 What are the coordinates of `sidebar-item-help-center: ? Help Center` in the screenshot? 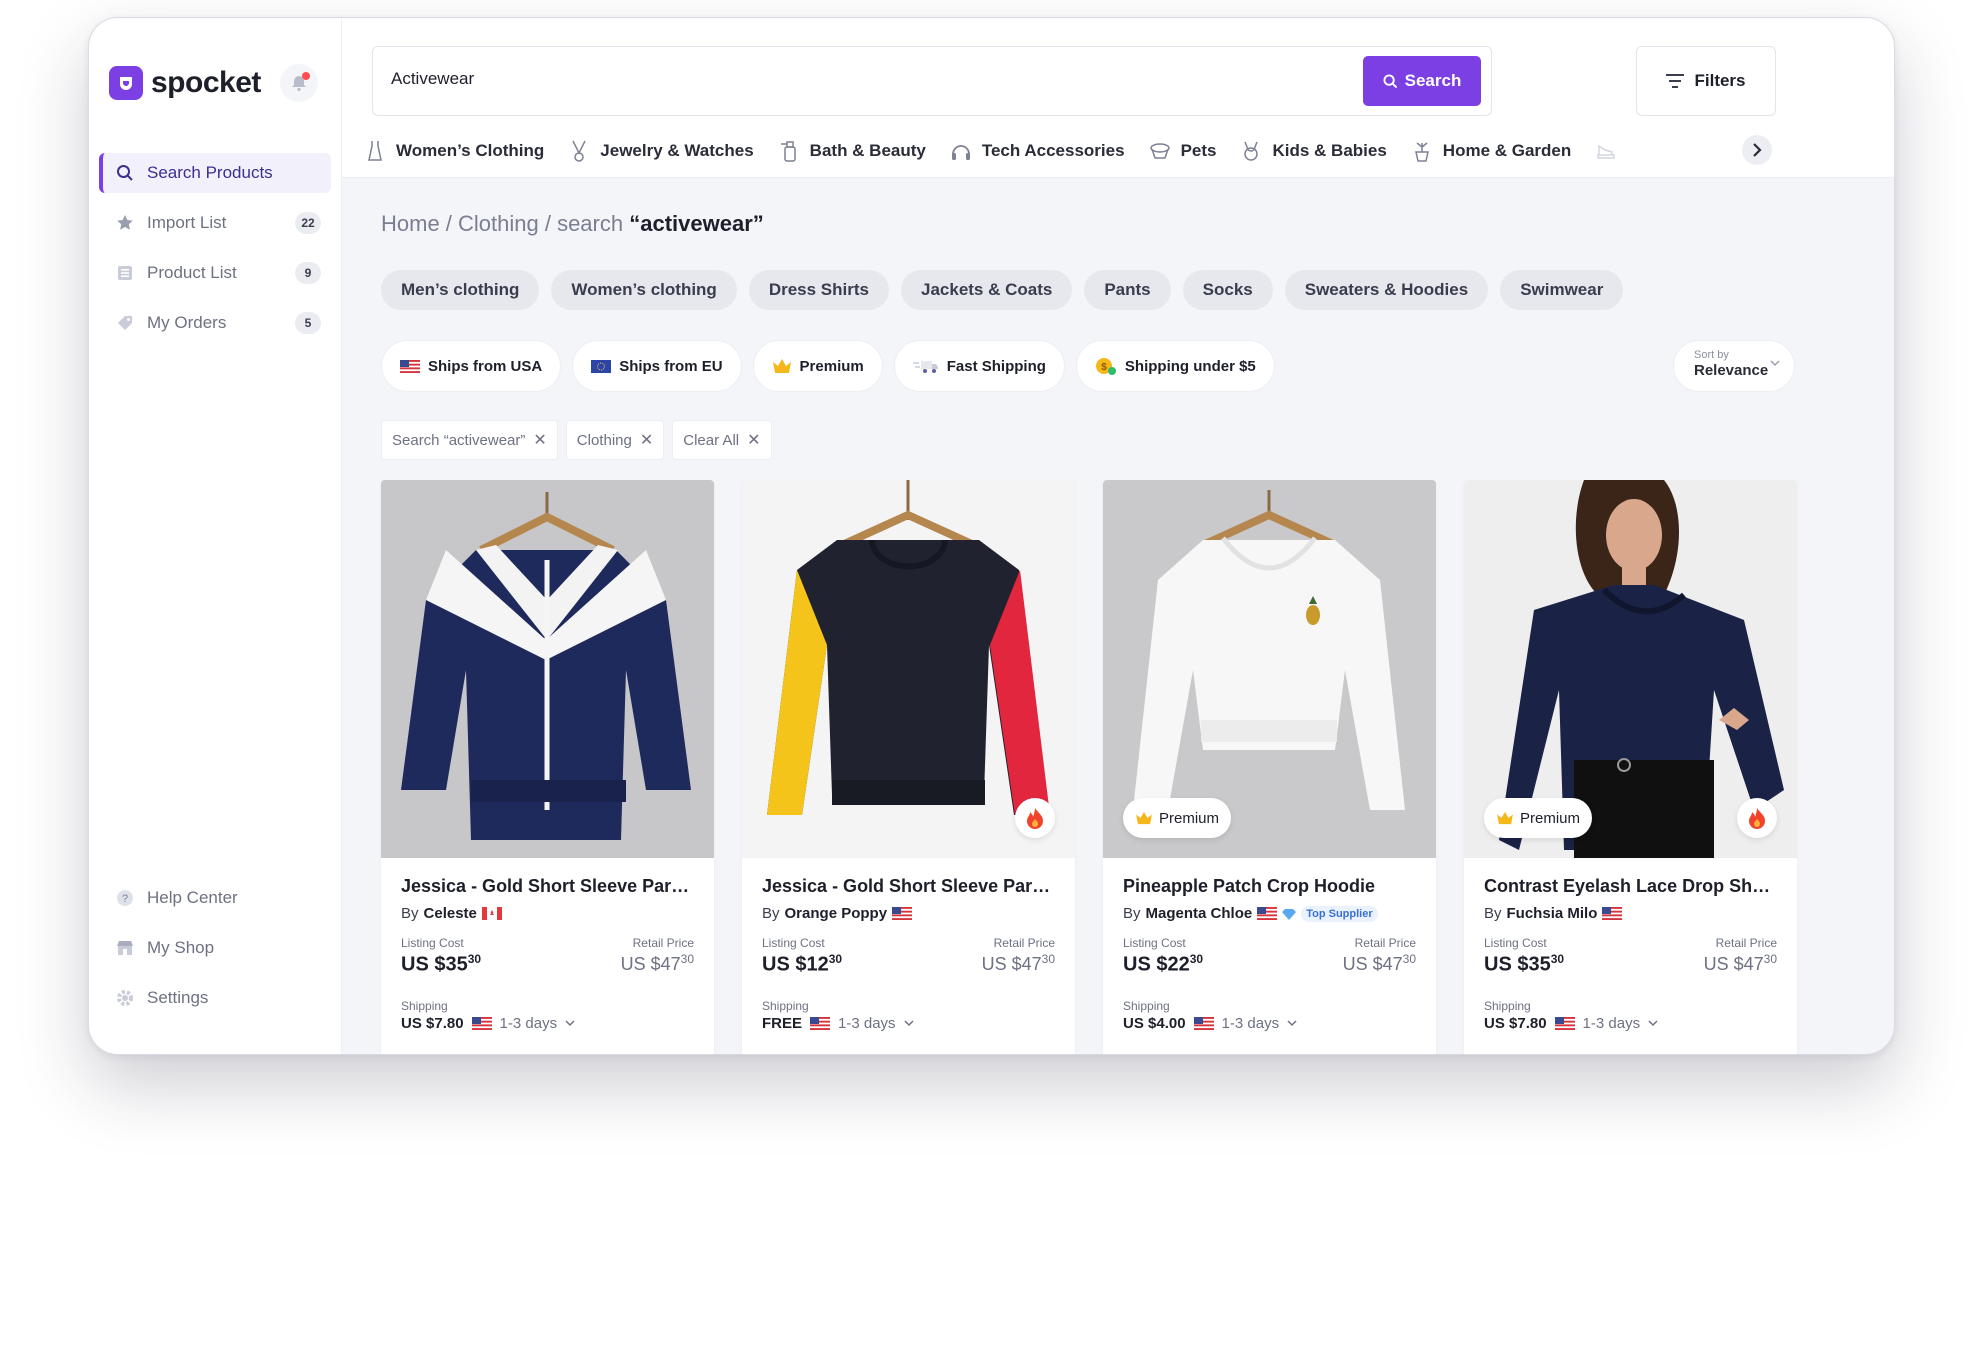 It's located at (215, 898).